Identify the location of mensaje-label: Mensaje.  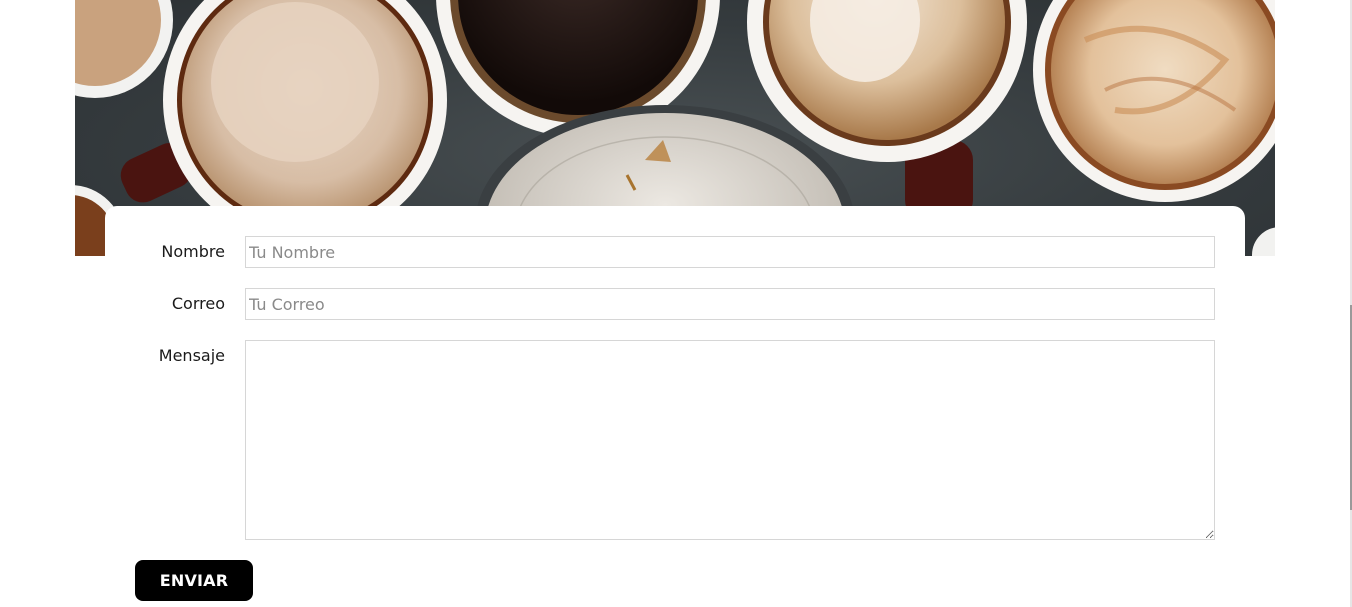
(191, 355).